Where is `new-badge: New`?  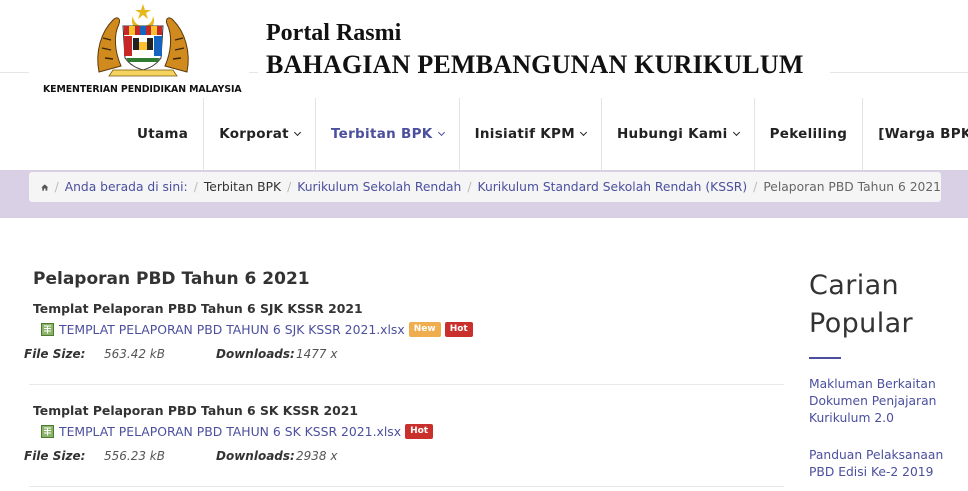
new-badge: New is located at coordinates (424, 329).